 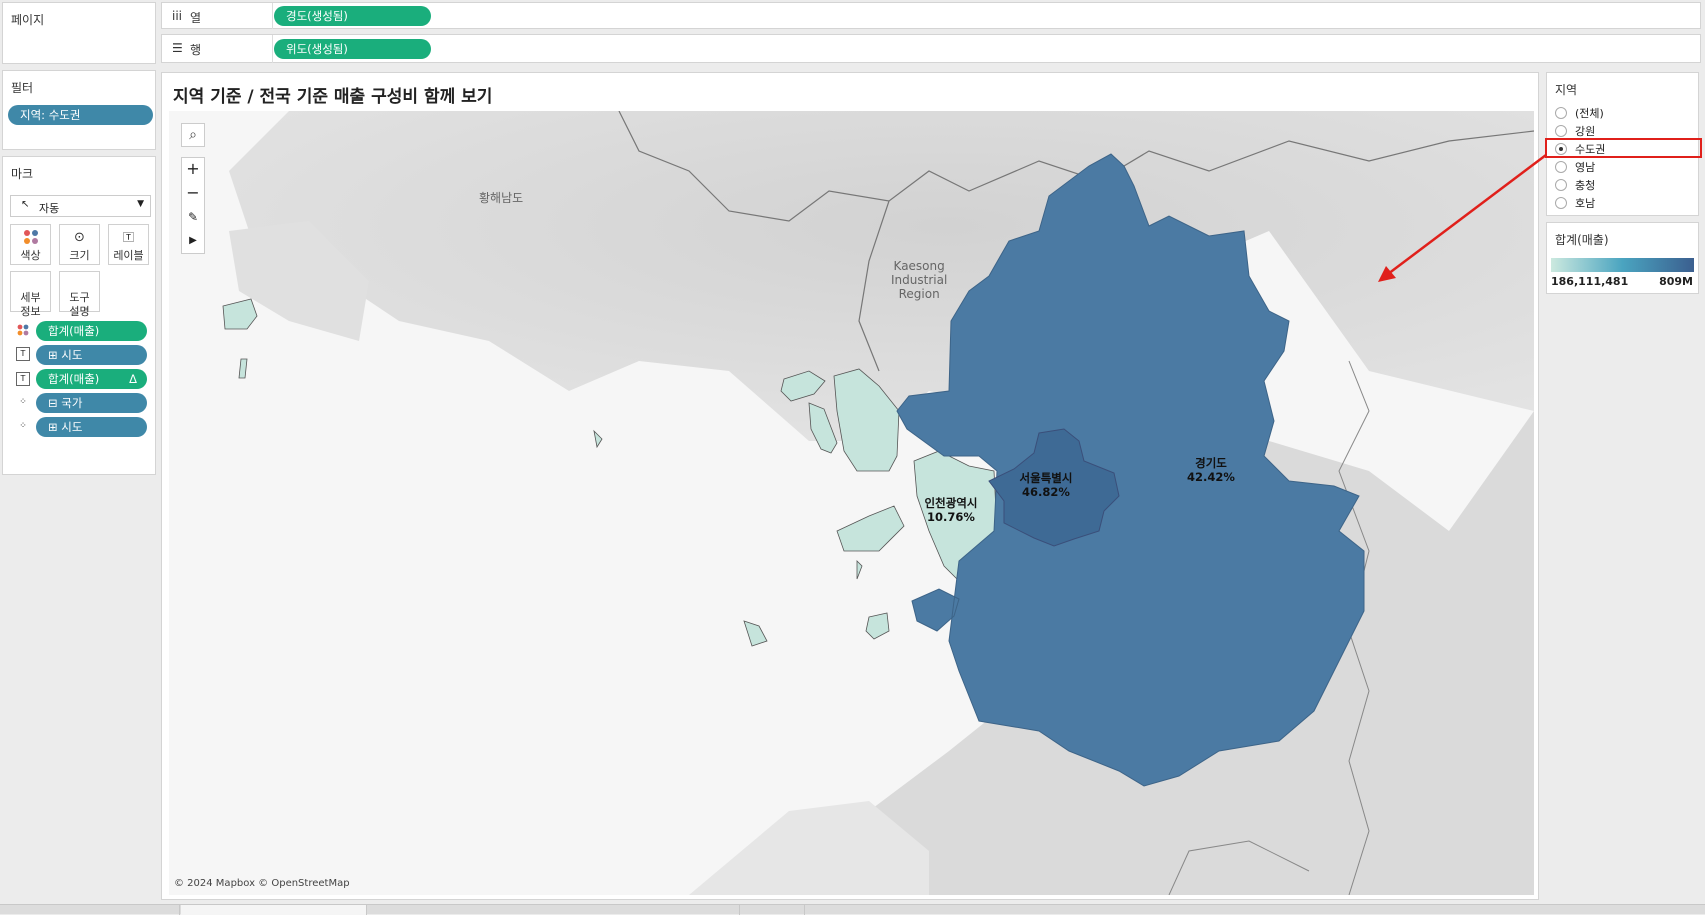 What do you see at coordinates (1585, 131) in the screenshot?
I see `region-option-label: 강원` at bounding box center [1585, 131].